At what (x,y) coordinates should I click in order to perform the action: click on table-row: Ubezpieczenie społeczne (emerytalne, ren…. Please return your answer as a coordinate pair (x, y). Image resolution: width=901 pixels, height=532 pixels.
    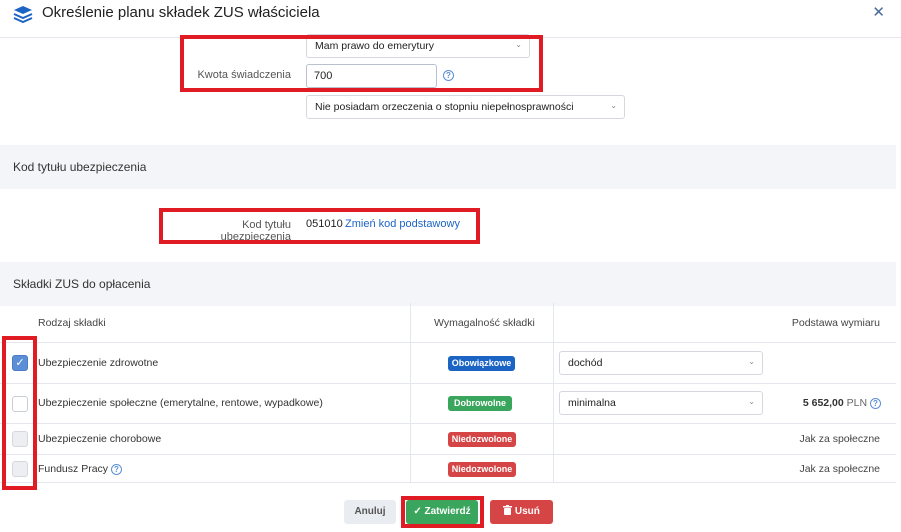
    Looking at the image, I should click on (448, 404).